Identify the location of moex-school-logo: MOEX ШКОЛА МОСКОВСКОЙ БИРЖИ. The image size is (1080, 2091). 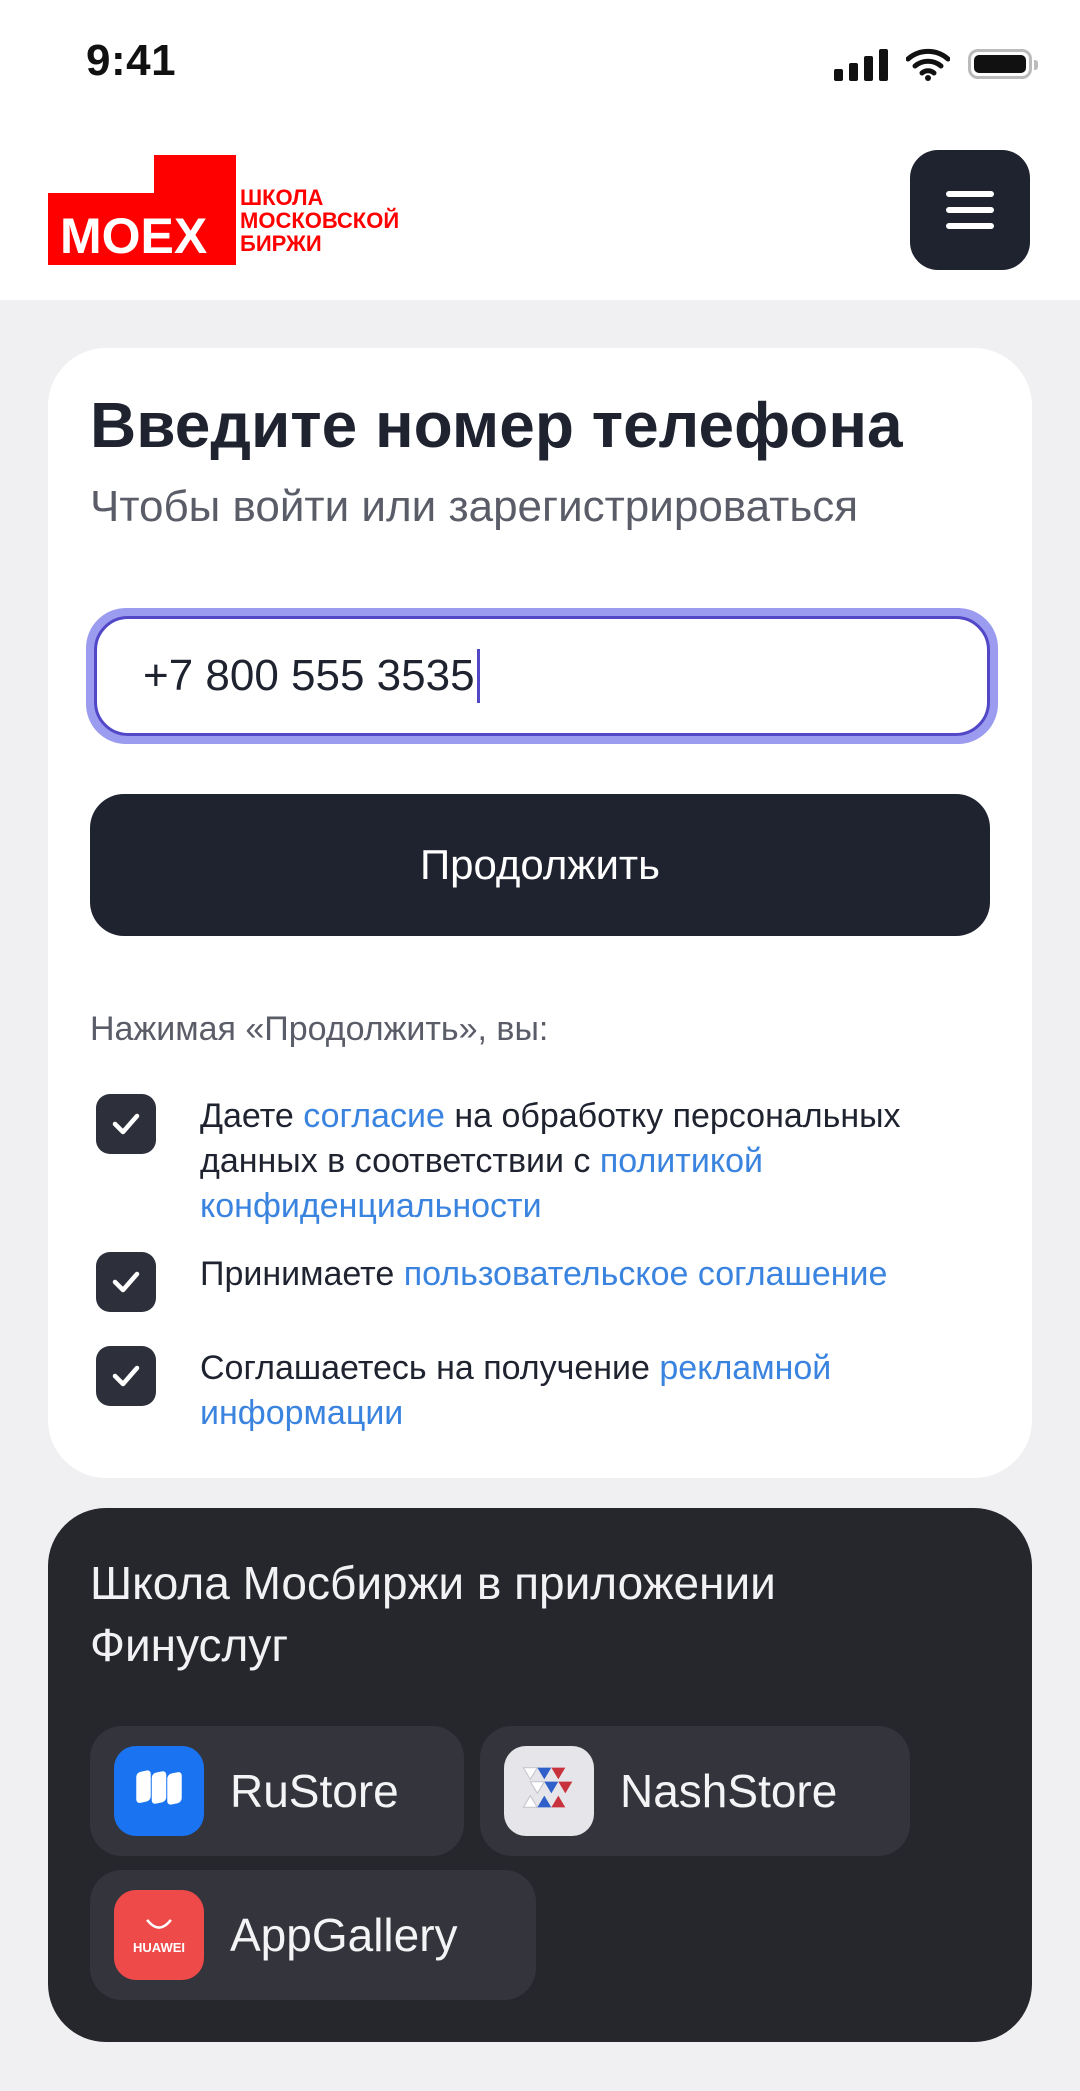
(238, 210).